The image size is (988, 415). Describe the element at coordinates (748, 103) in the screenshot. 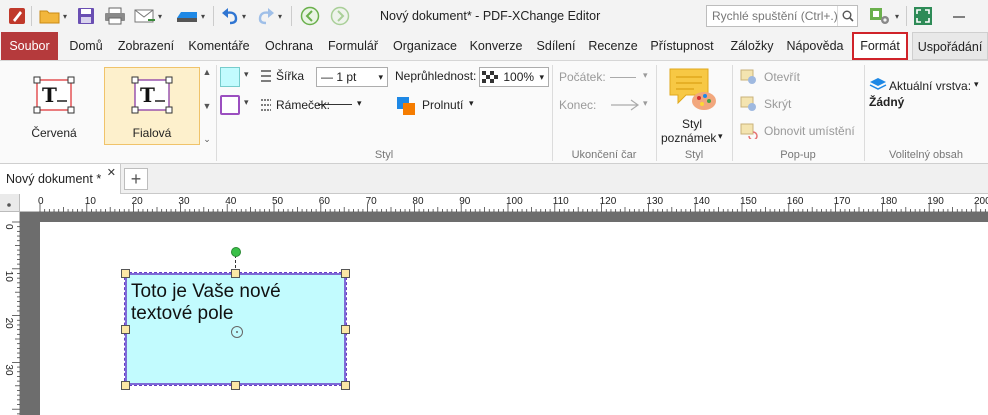

I see `popup-hide-icon` at that location.